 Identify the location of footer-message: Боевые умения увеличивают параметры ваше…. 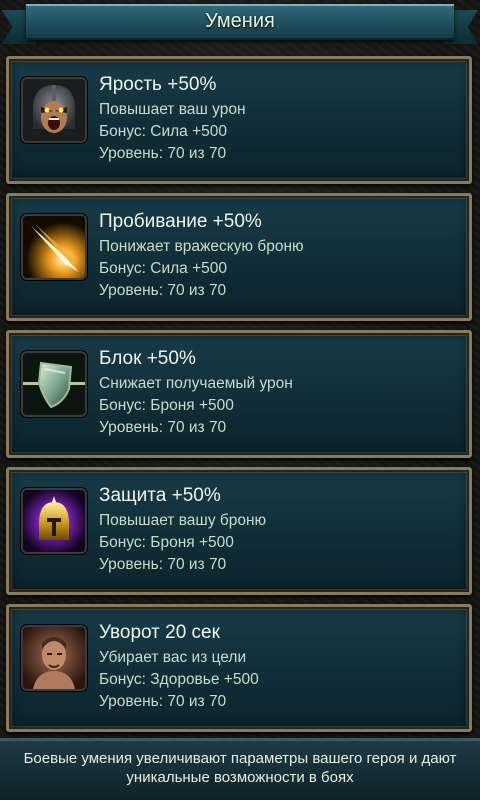
(240, 768).